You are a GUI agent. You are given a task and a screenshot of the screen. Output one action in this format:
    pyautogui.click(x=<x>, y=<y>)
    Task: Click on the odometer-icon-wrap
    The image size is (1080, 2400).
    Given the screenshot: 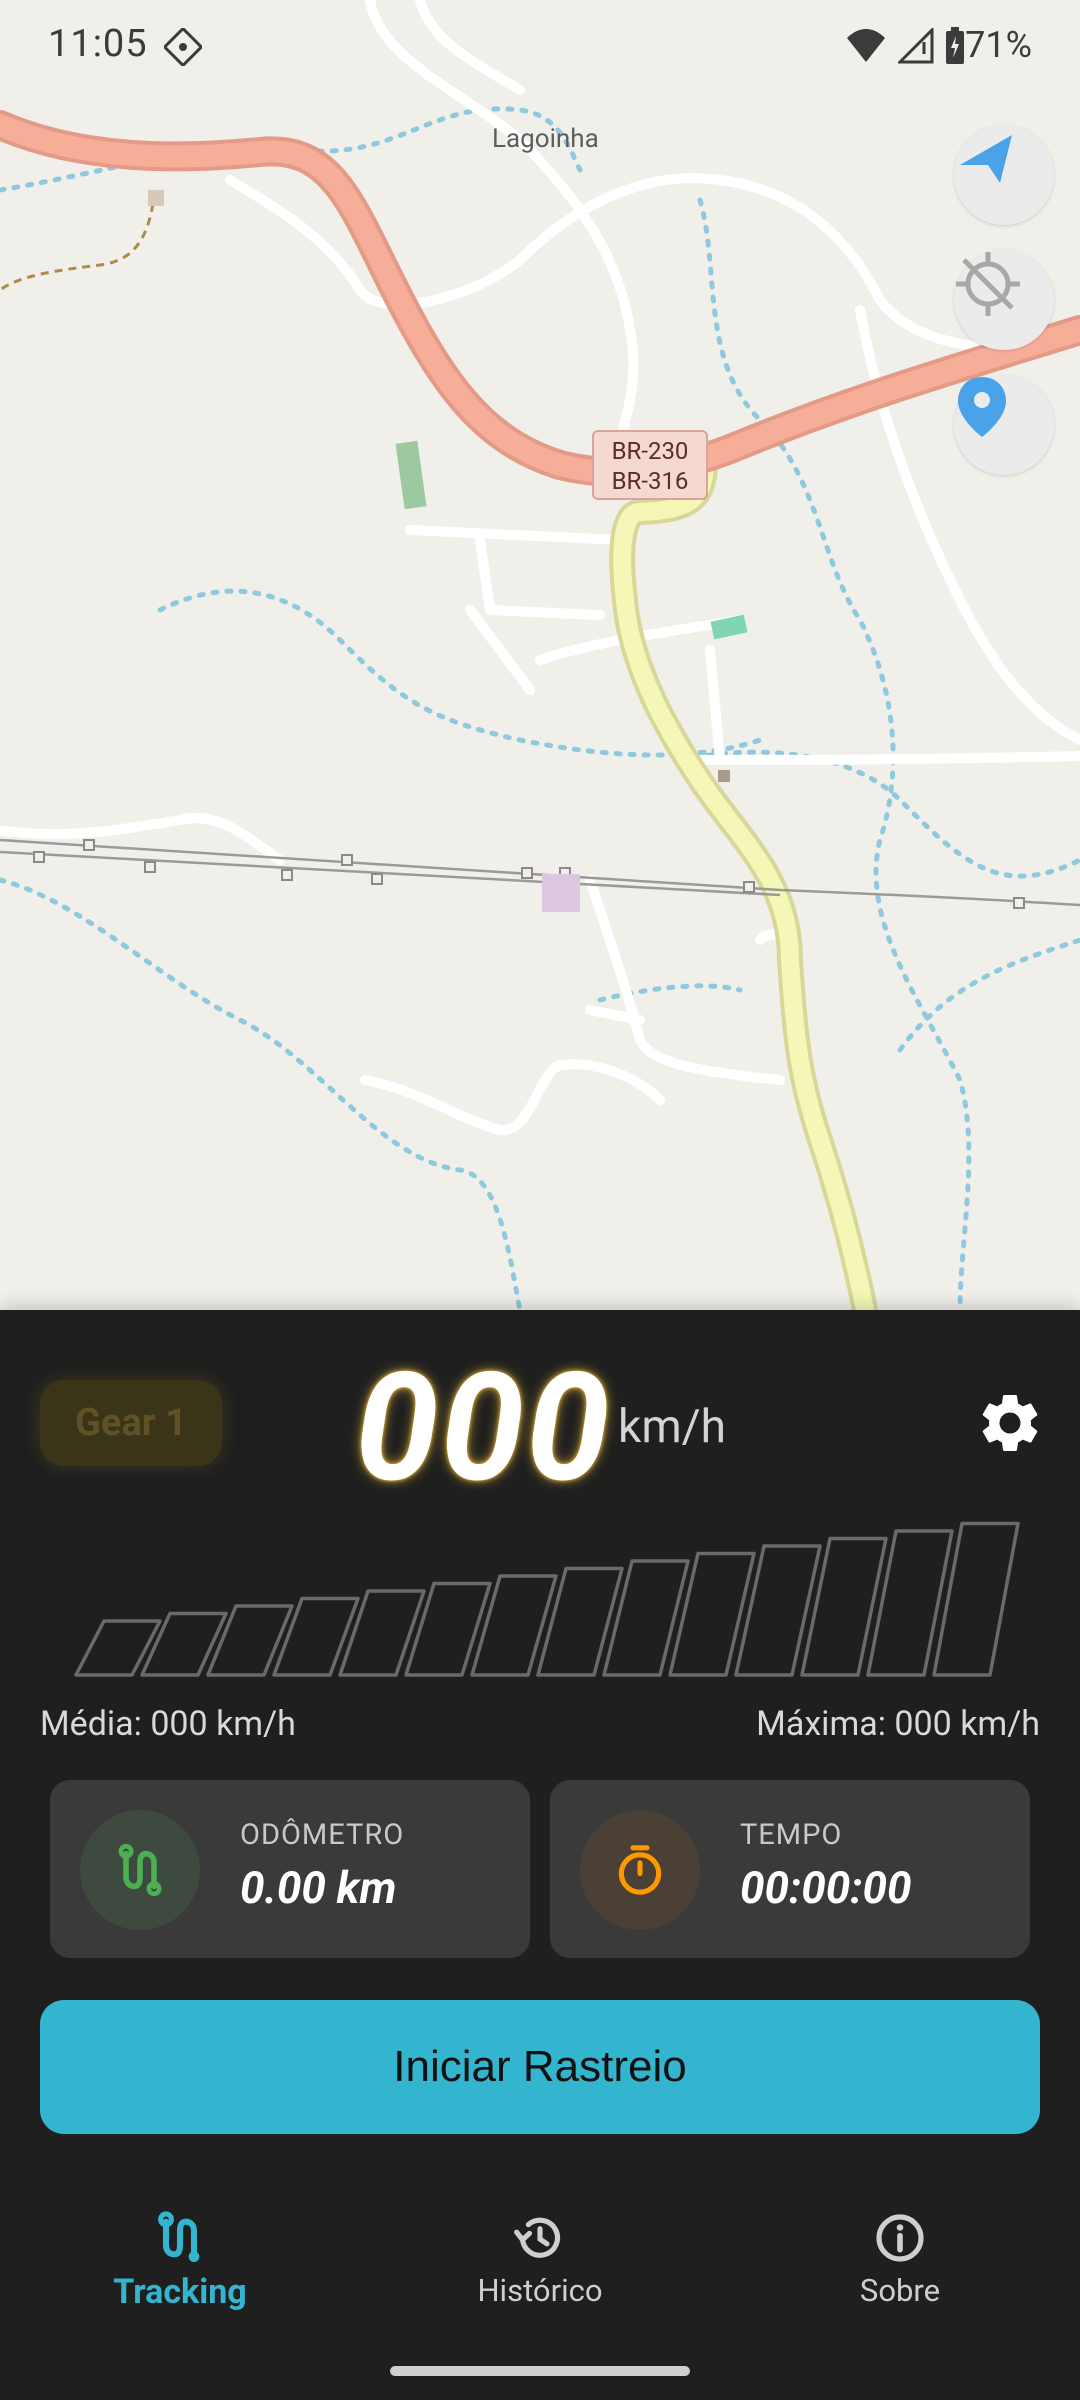 What is the action you would take?
    pyautogui.click(x=140, y=1870)
    